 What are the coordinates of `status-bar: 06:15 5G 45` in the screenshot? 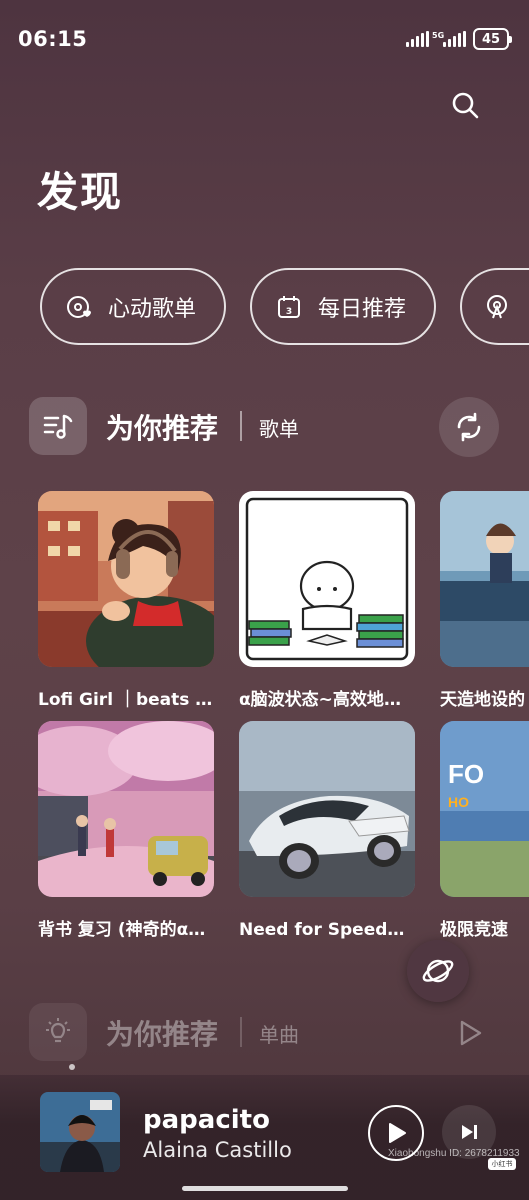 It's located at (264, 40).